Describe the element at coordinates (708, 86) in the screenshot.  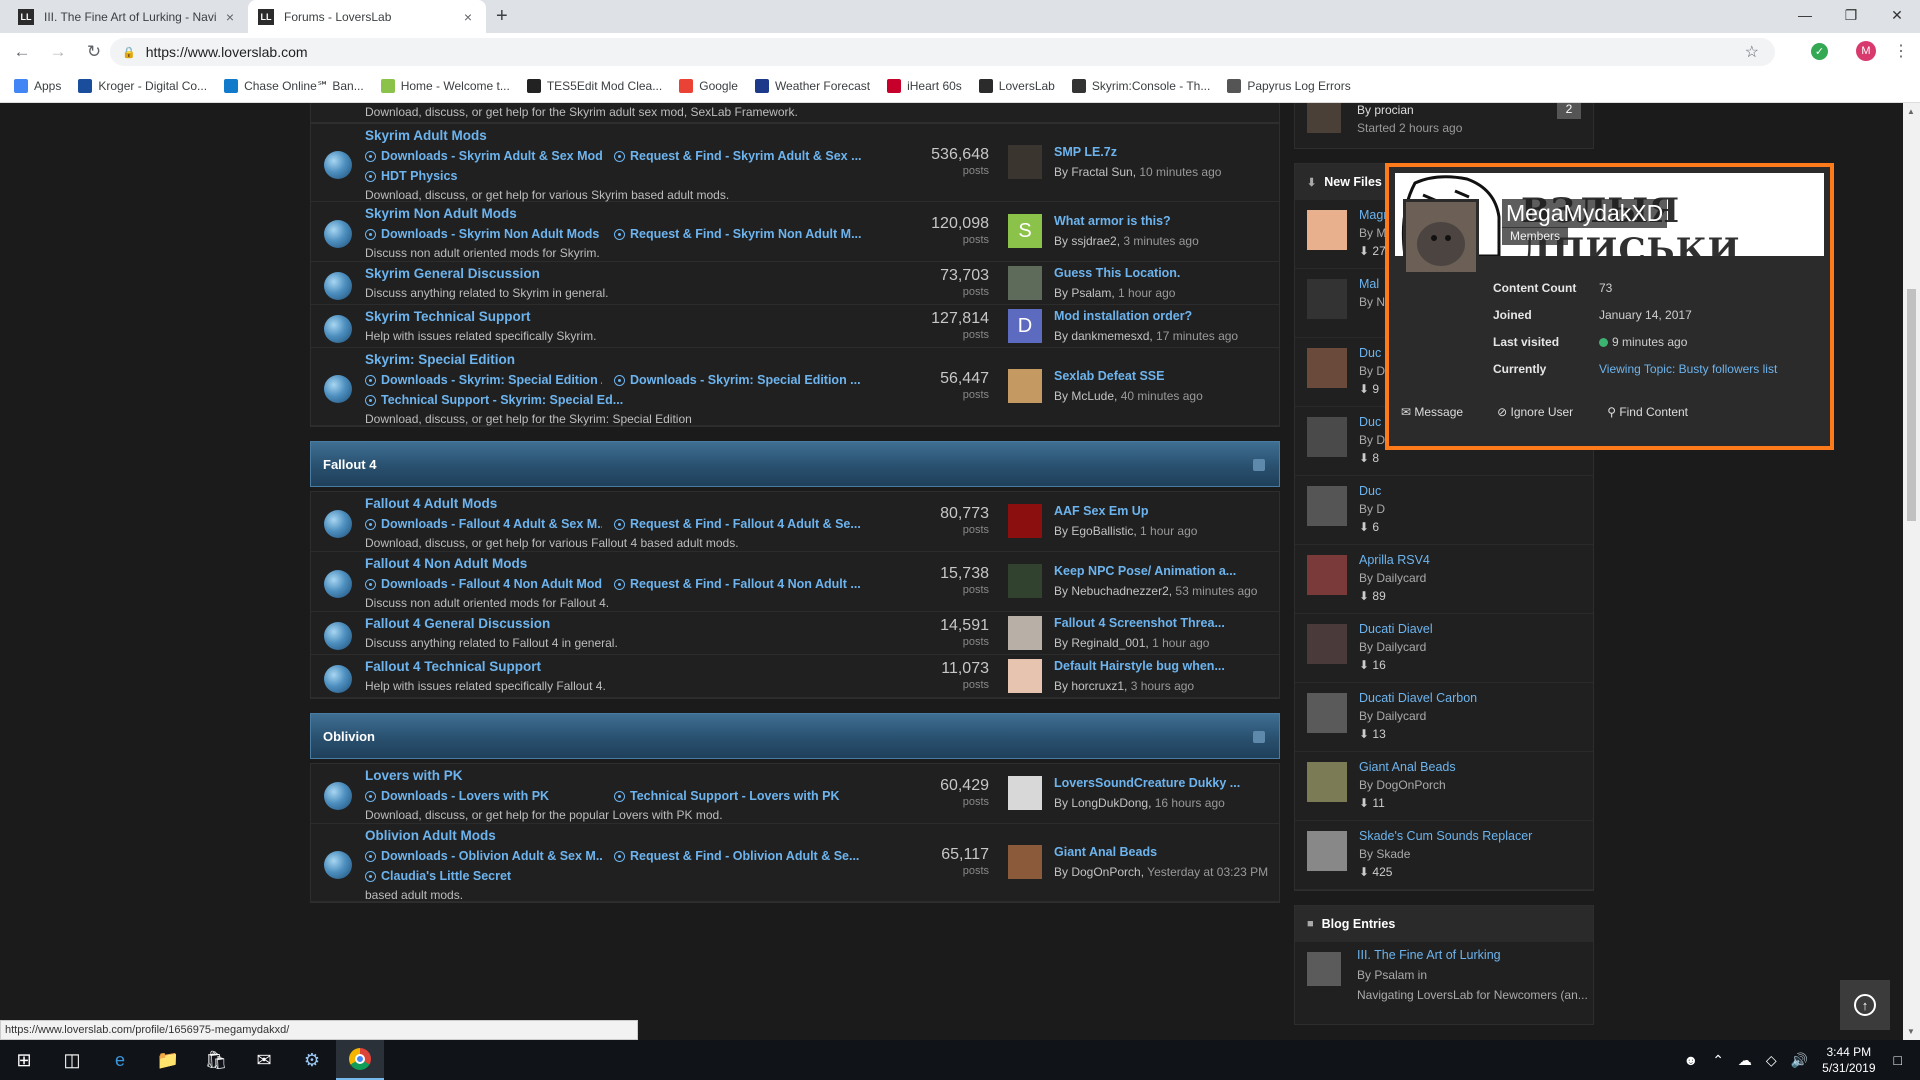
I see `bookmark-item: Google` at that location.